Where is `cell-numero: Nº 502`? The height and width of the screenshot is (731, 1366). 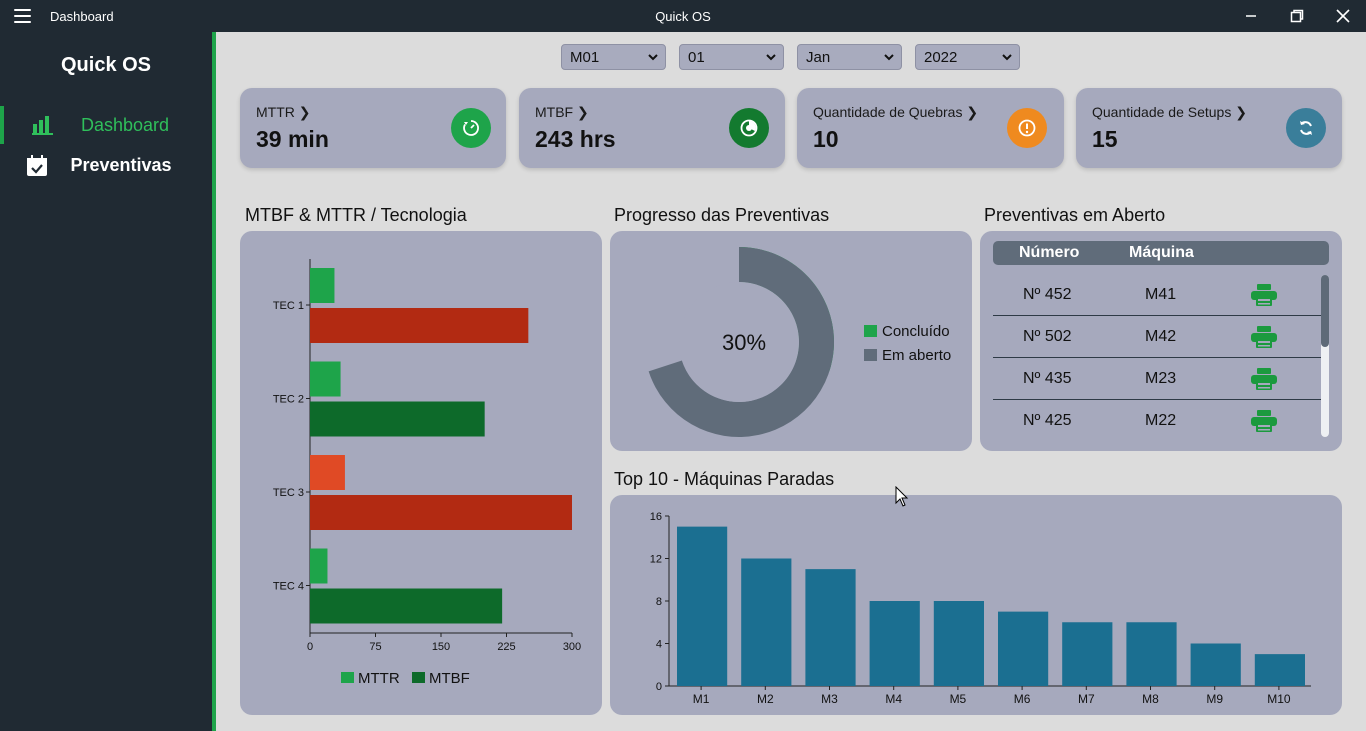 cell-numero: Nº 502 is located at coordinates (1047, 336).